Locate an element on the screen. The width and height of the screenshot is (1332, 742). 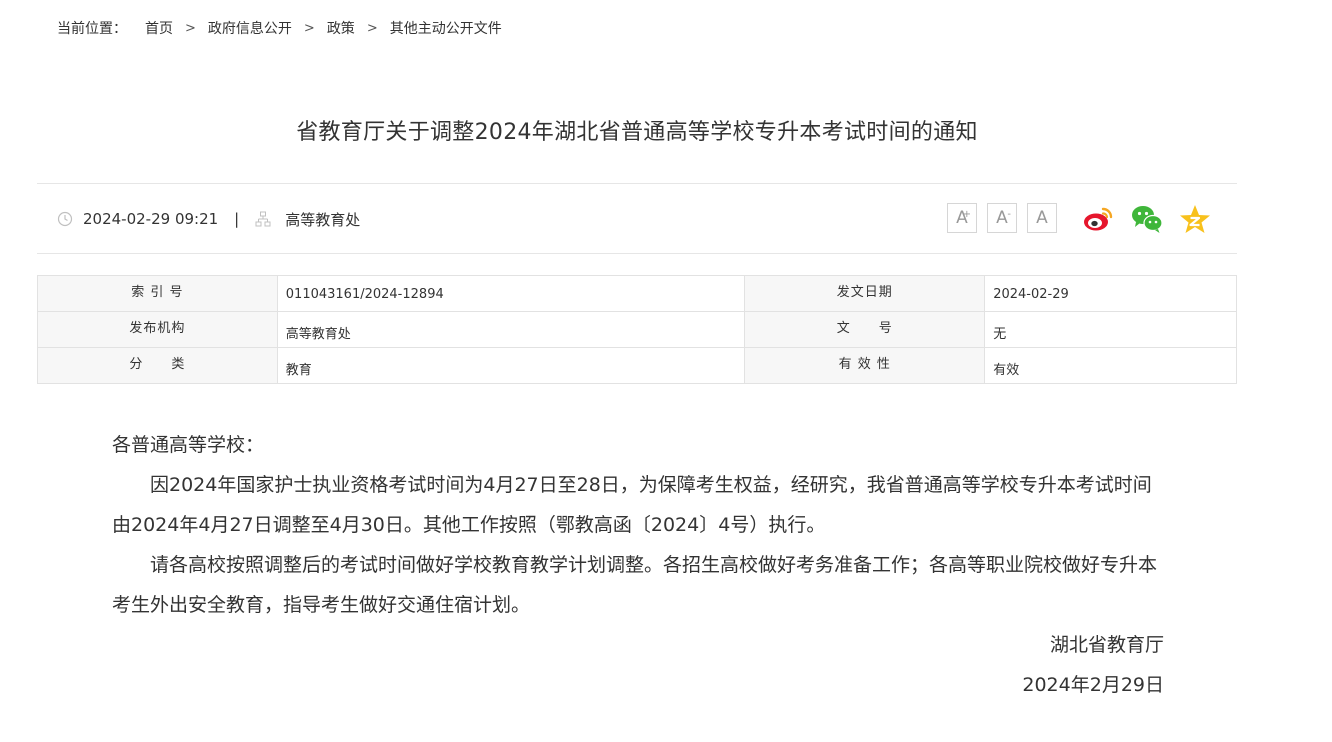
index-number-value: 011043161/2024-12894 is located at coordinates (511, 293).